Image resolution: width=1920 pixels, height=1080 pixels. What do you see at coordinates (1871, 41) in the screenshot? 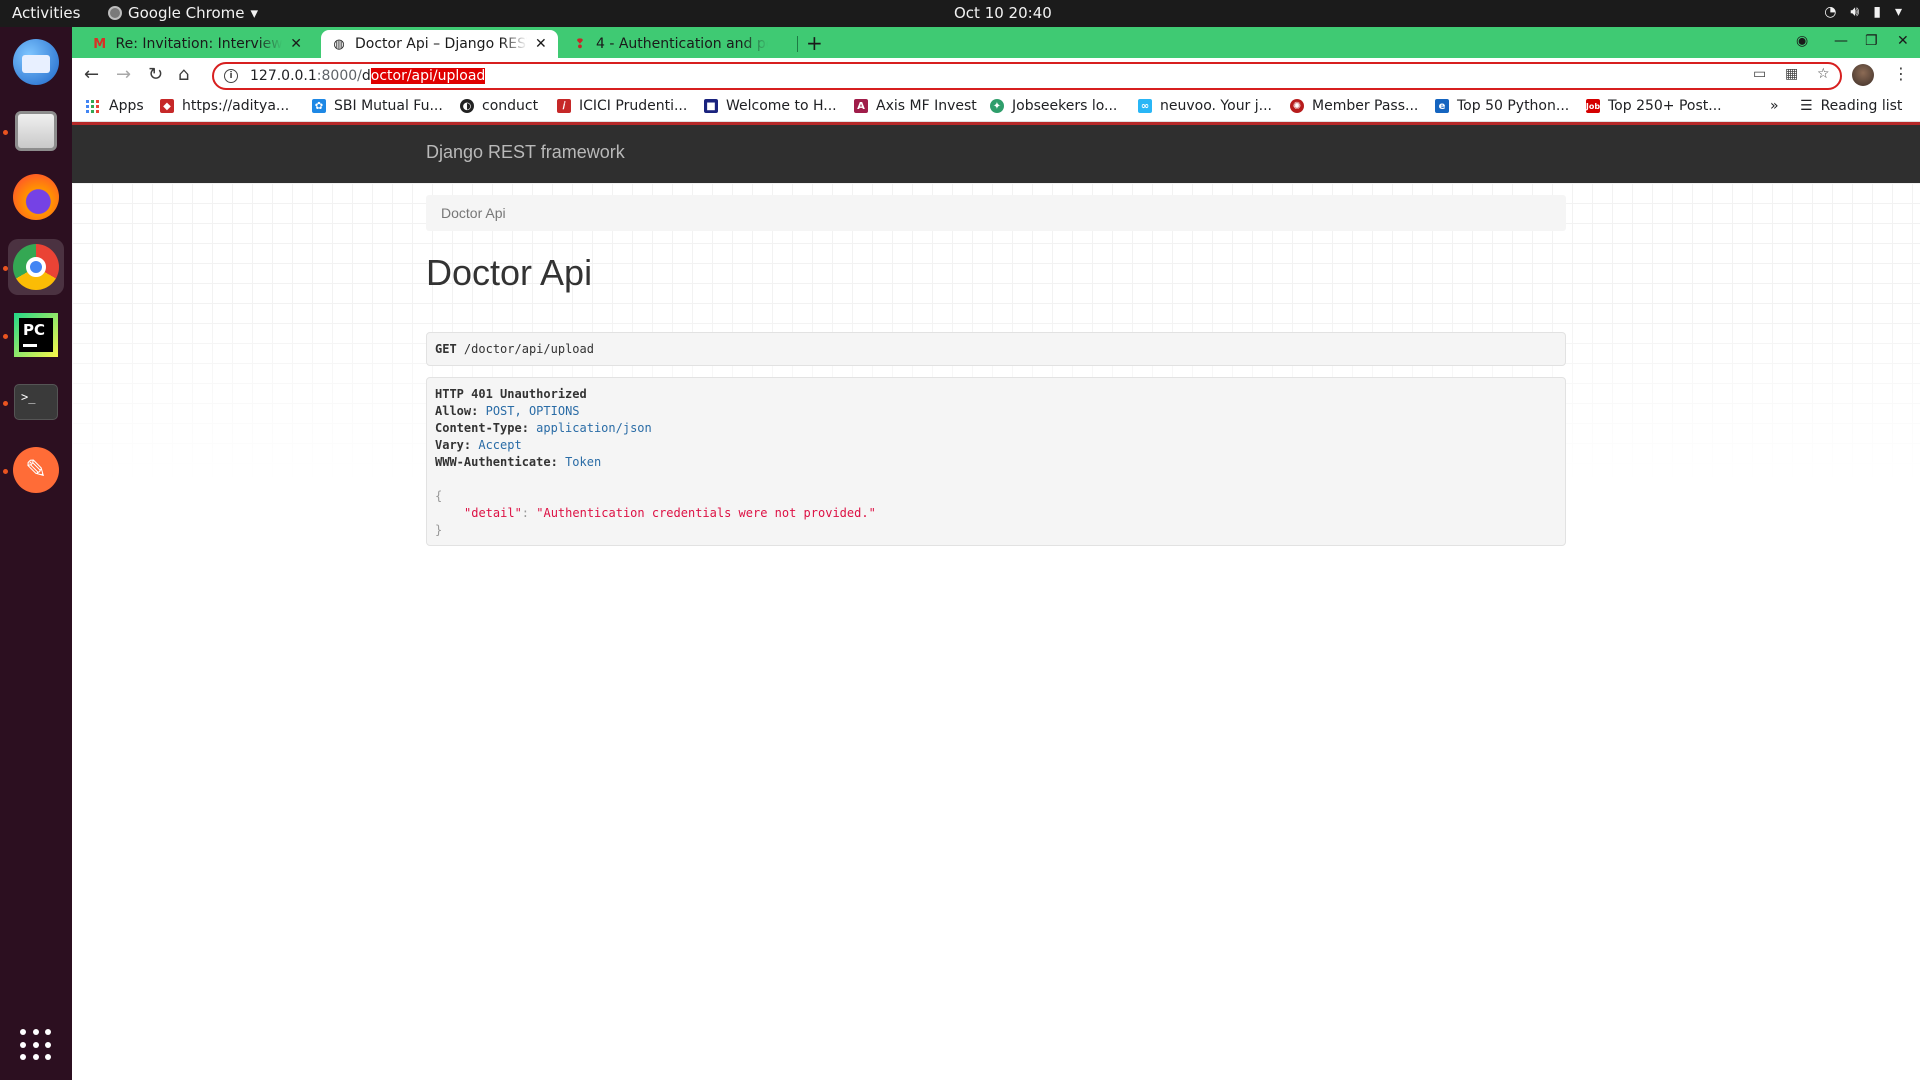
I see `restore-icon: ❐` at bounding box center [1871, 41].